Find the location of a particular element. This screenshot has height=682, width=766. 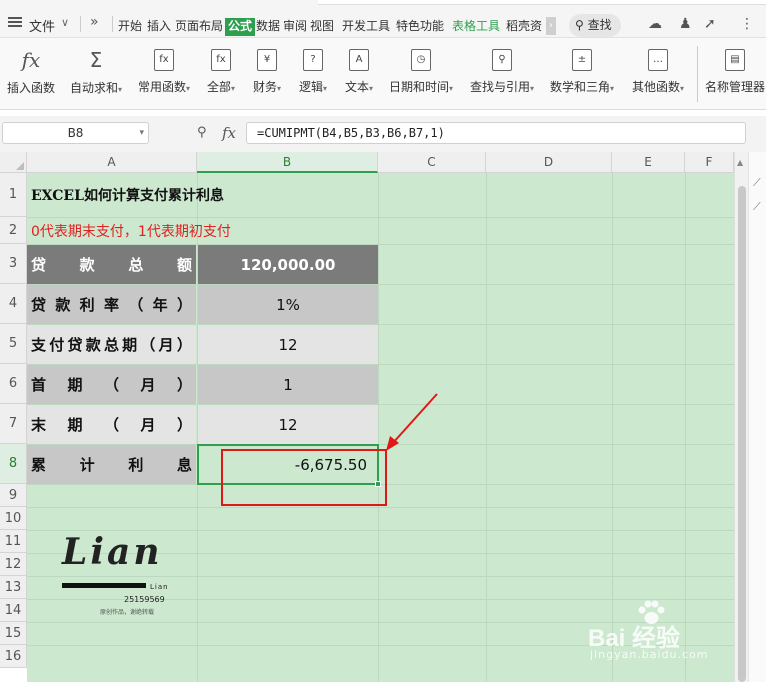

column-header-d: D is located at coordinates (549, 162).